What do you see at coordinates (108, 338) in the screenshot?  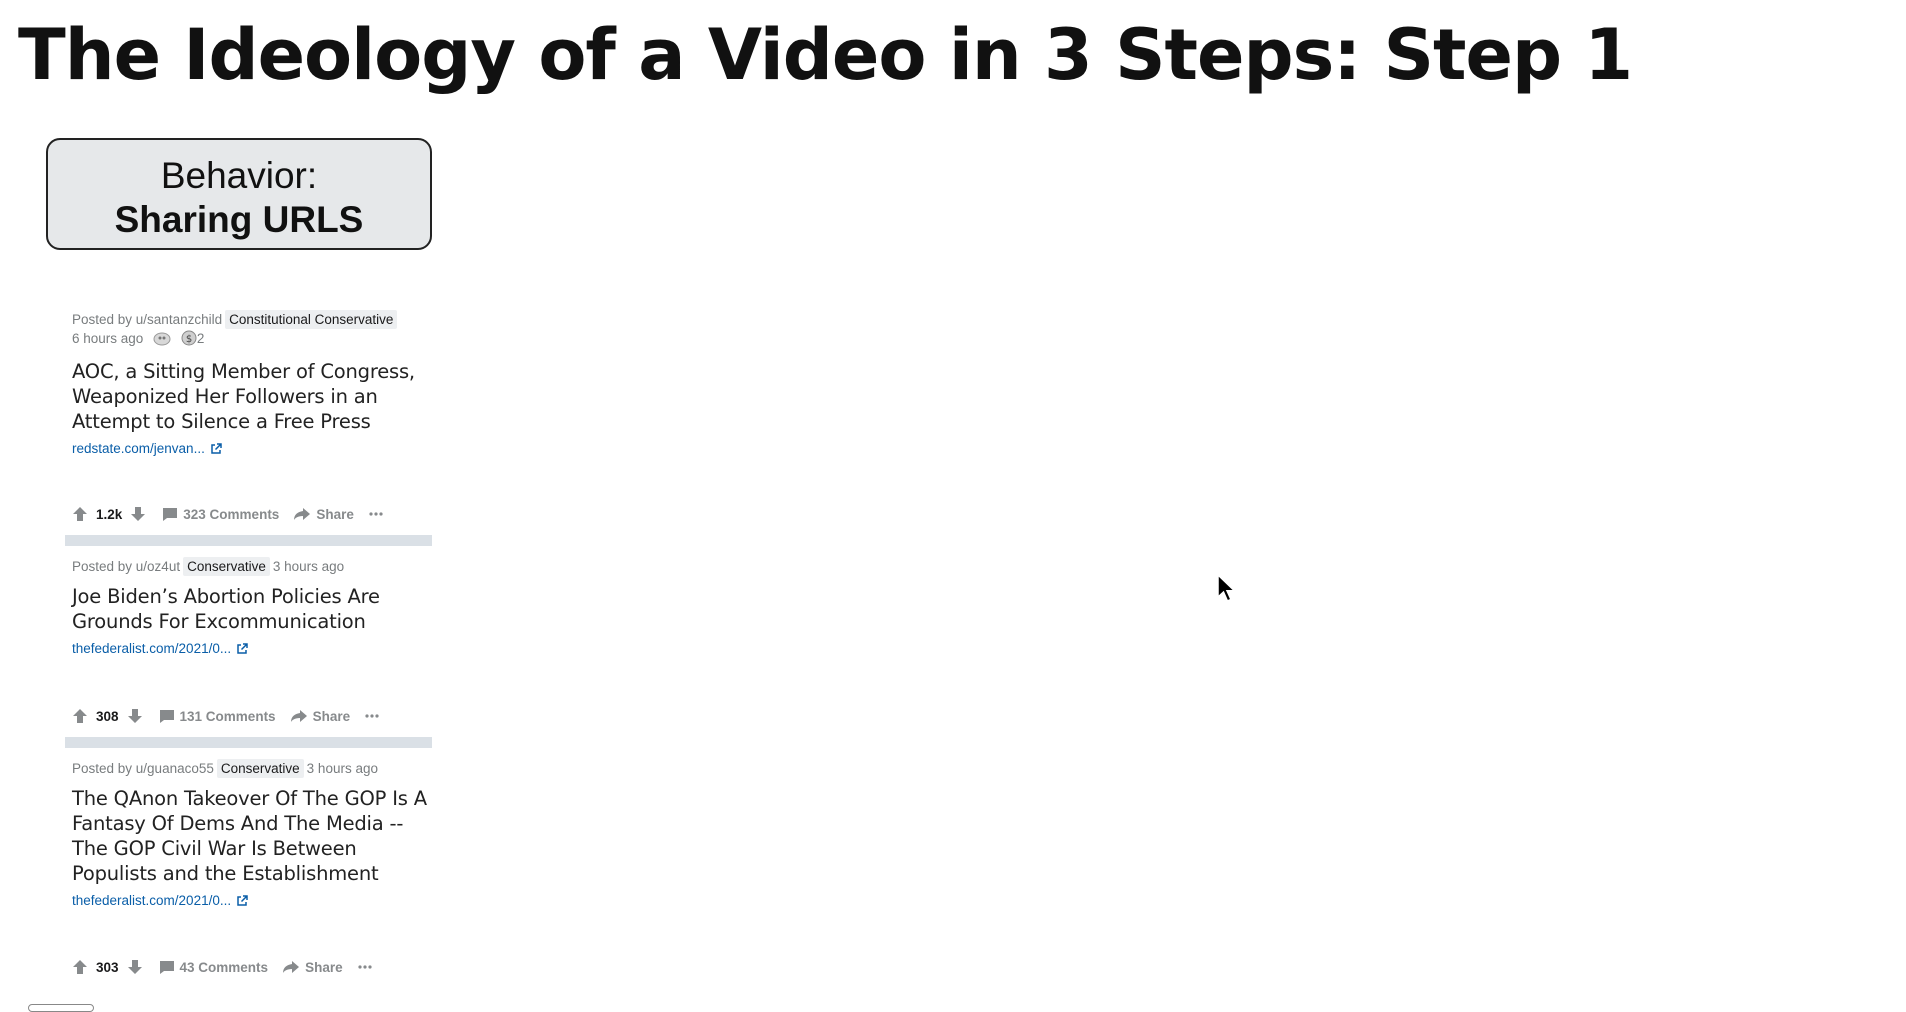 I see `post-time: 6 hours ago` at bounding box center [108, 338].